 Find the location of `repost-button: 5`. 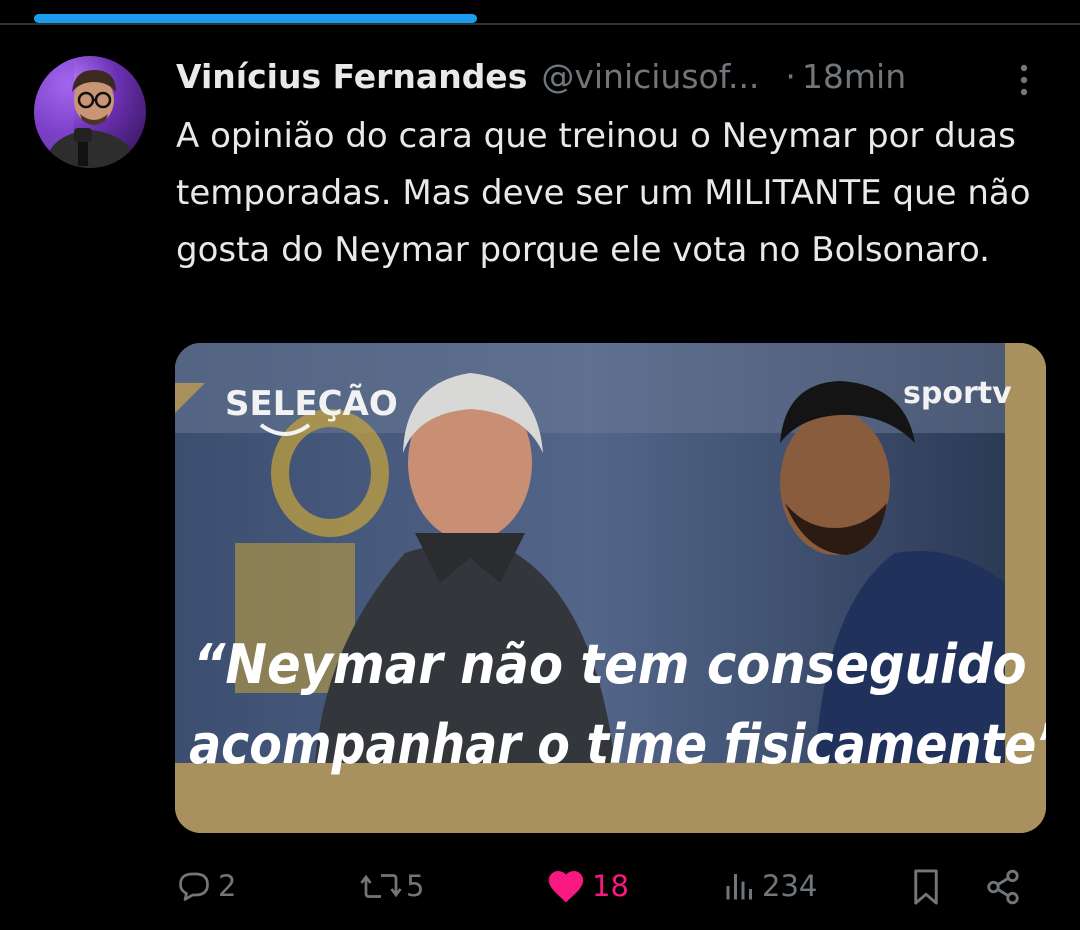

repost-button: 5 is located at coordinates (392, 886).